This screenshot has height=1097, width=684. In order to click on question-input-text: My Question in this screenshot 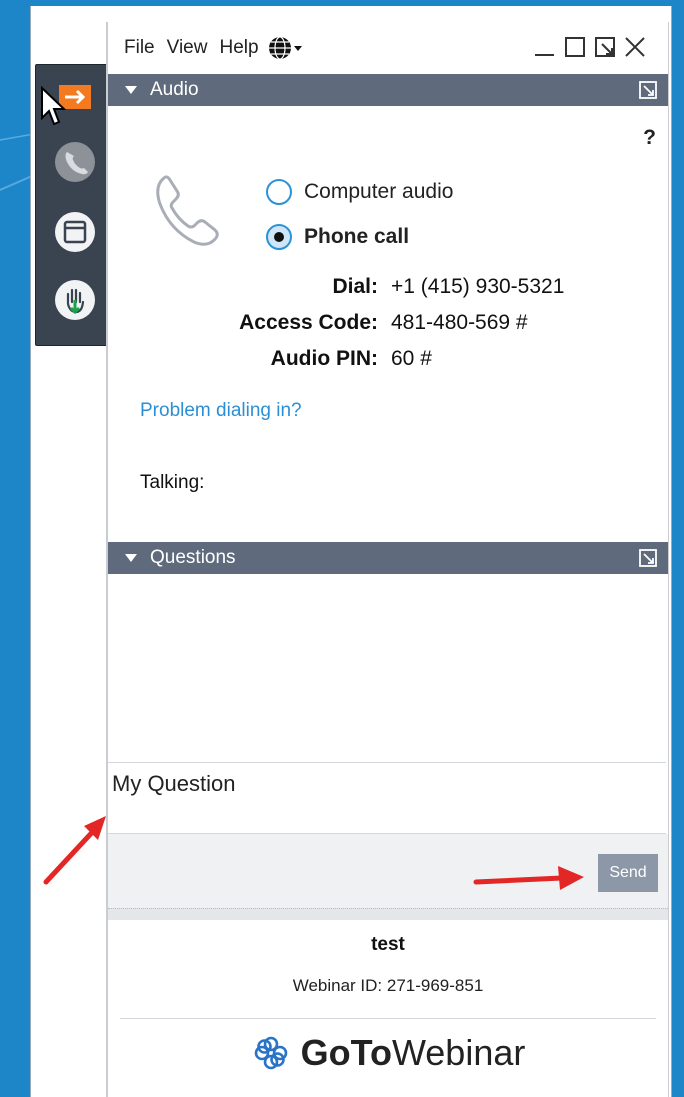, I will do `click(174, 783)`.